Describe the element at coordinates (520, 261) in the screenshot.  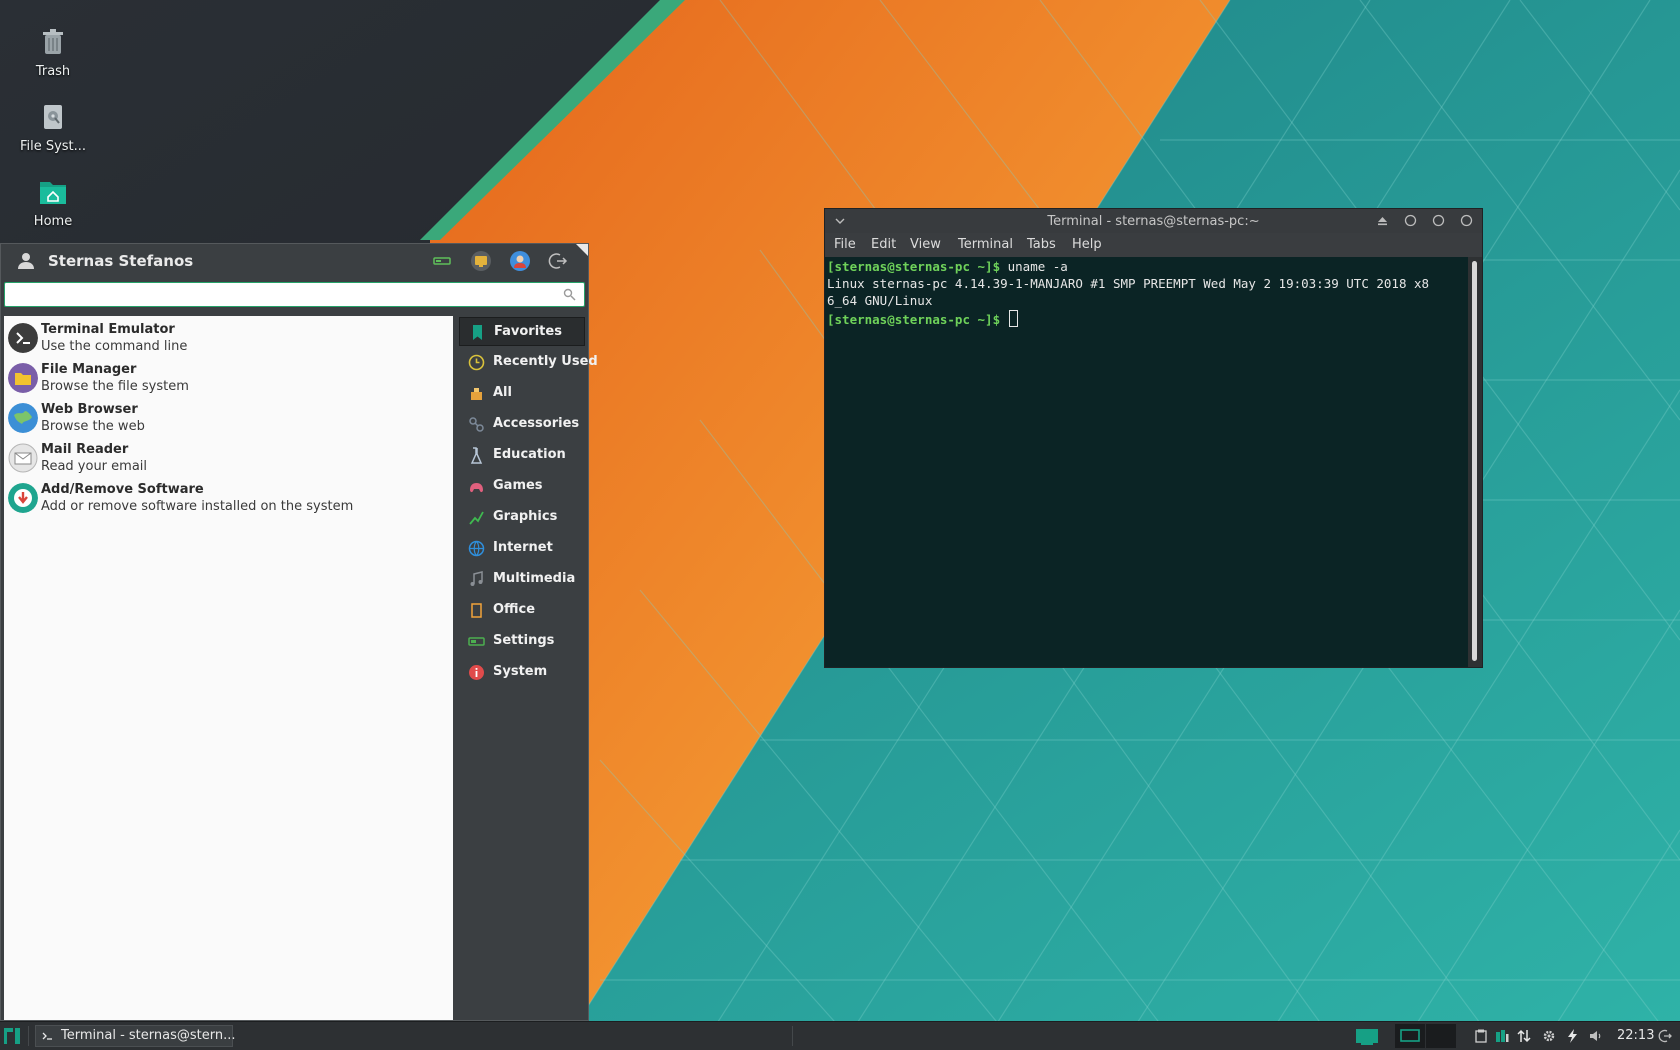
I see `switch-user-icon` at that location.